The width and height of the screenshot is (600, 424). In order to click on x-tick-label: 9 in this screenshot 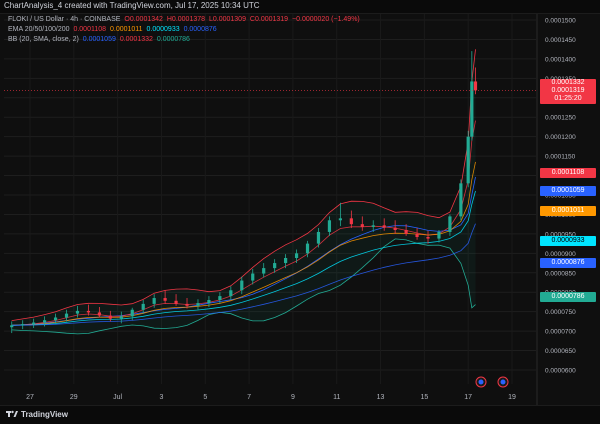, I will do `click(293, 397)`.